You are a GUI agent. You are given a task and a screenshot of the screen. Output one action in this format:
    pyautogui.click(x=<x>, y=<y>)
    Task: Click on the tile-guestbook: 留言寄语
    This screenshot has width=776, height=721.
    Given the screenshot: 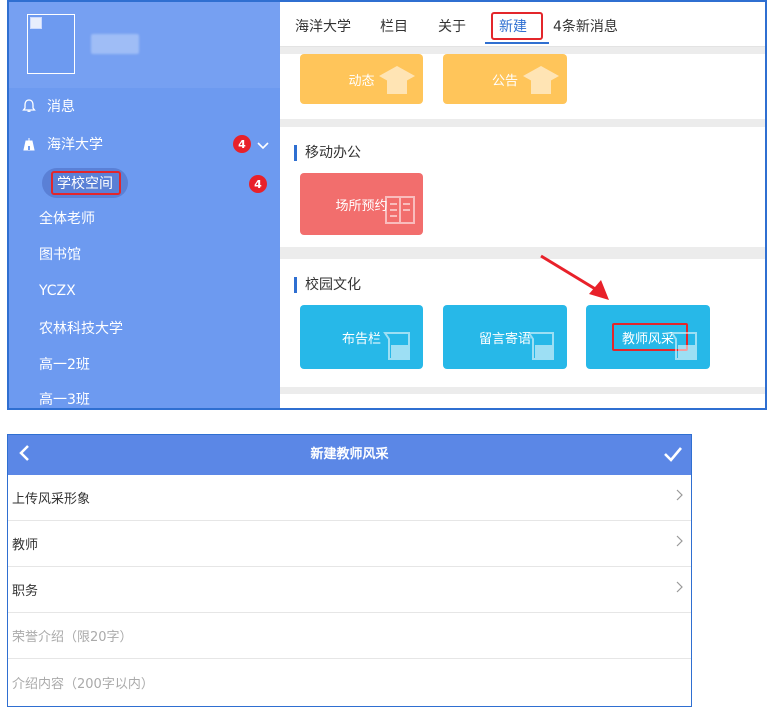 What is the action you would take?
    pyautogui.click(x=505, y=337)
    